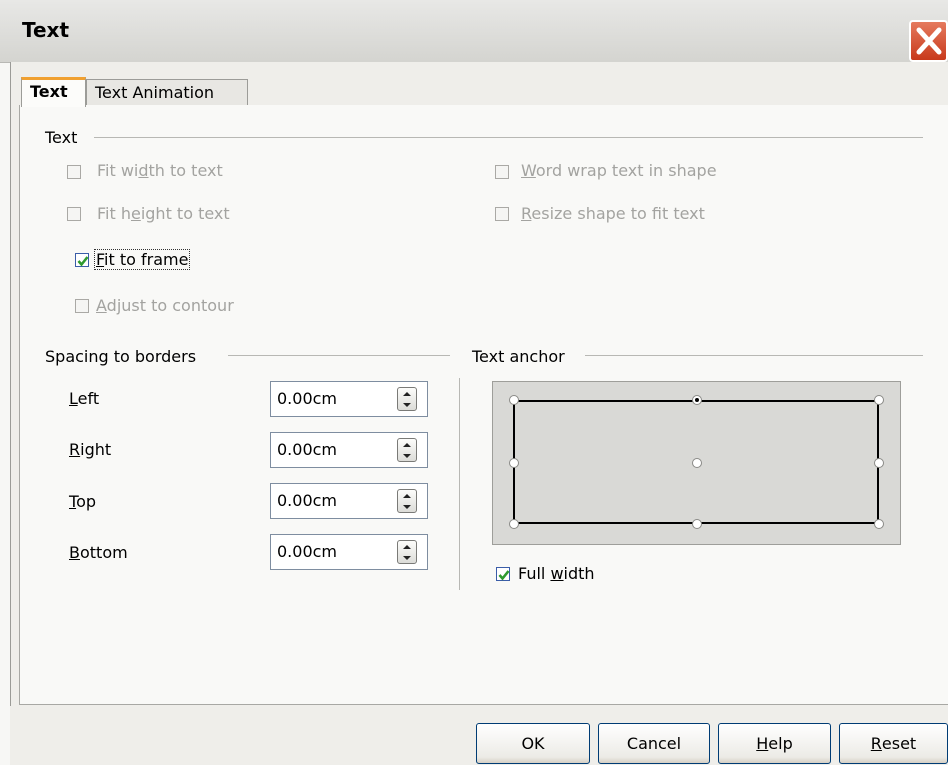 This screenshot has width=948, height=765. What do you see at coordinates (502, 172) in the screenshot?
I see `word-wrap-checkbox` at bounding box center [502, 172].